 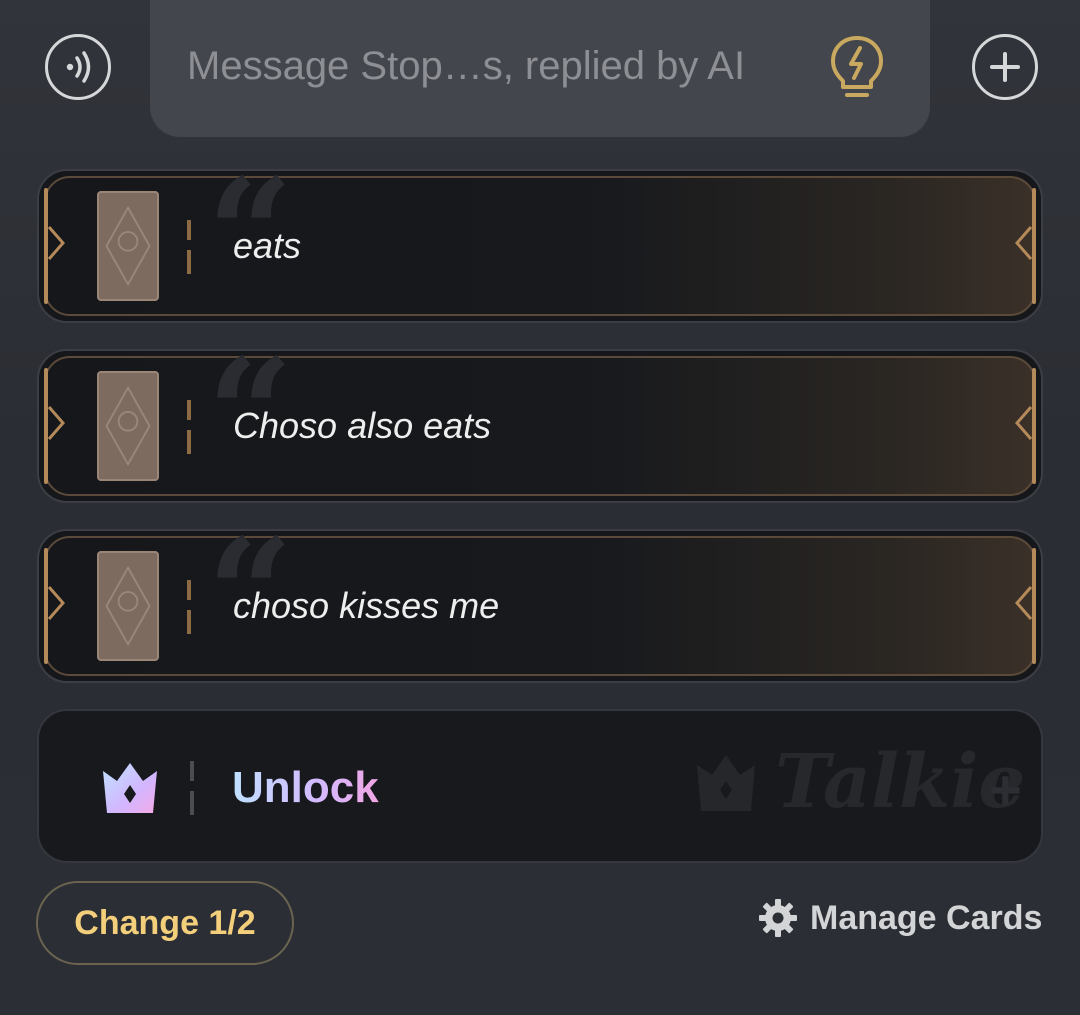 I want to click on card-text: Choso also eats, so click(x=362, y=425).